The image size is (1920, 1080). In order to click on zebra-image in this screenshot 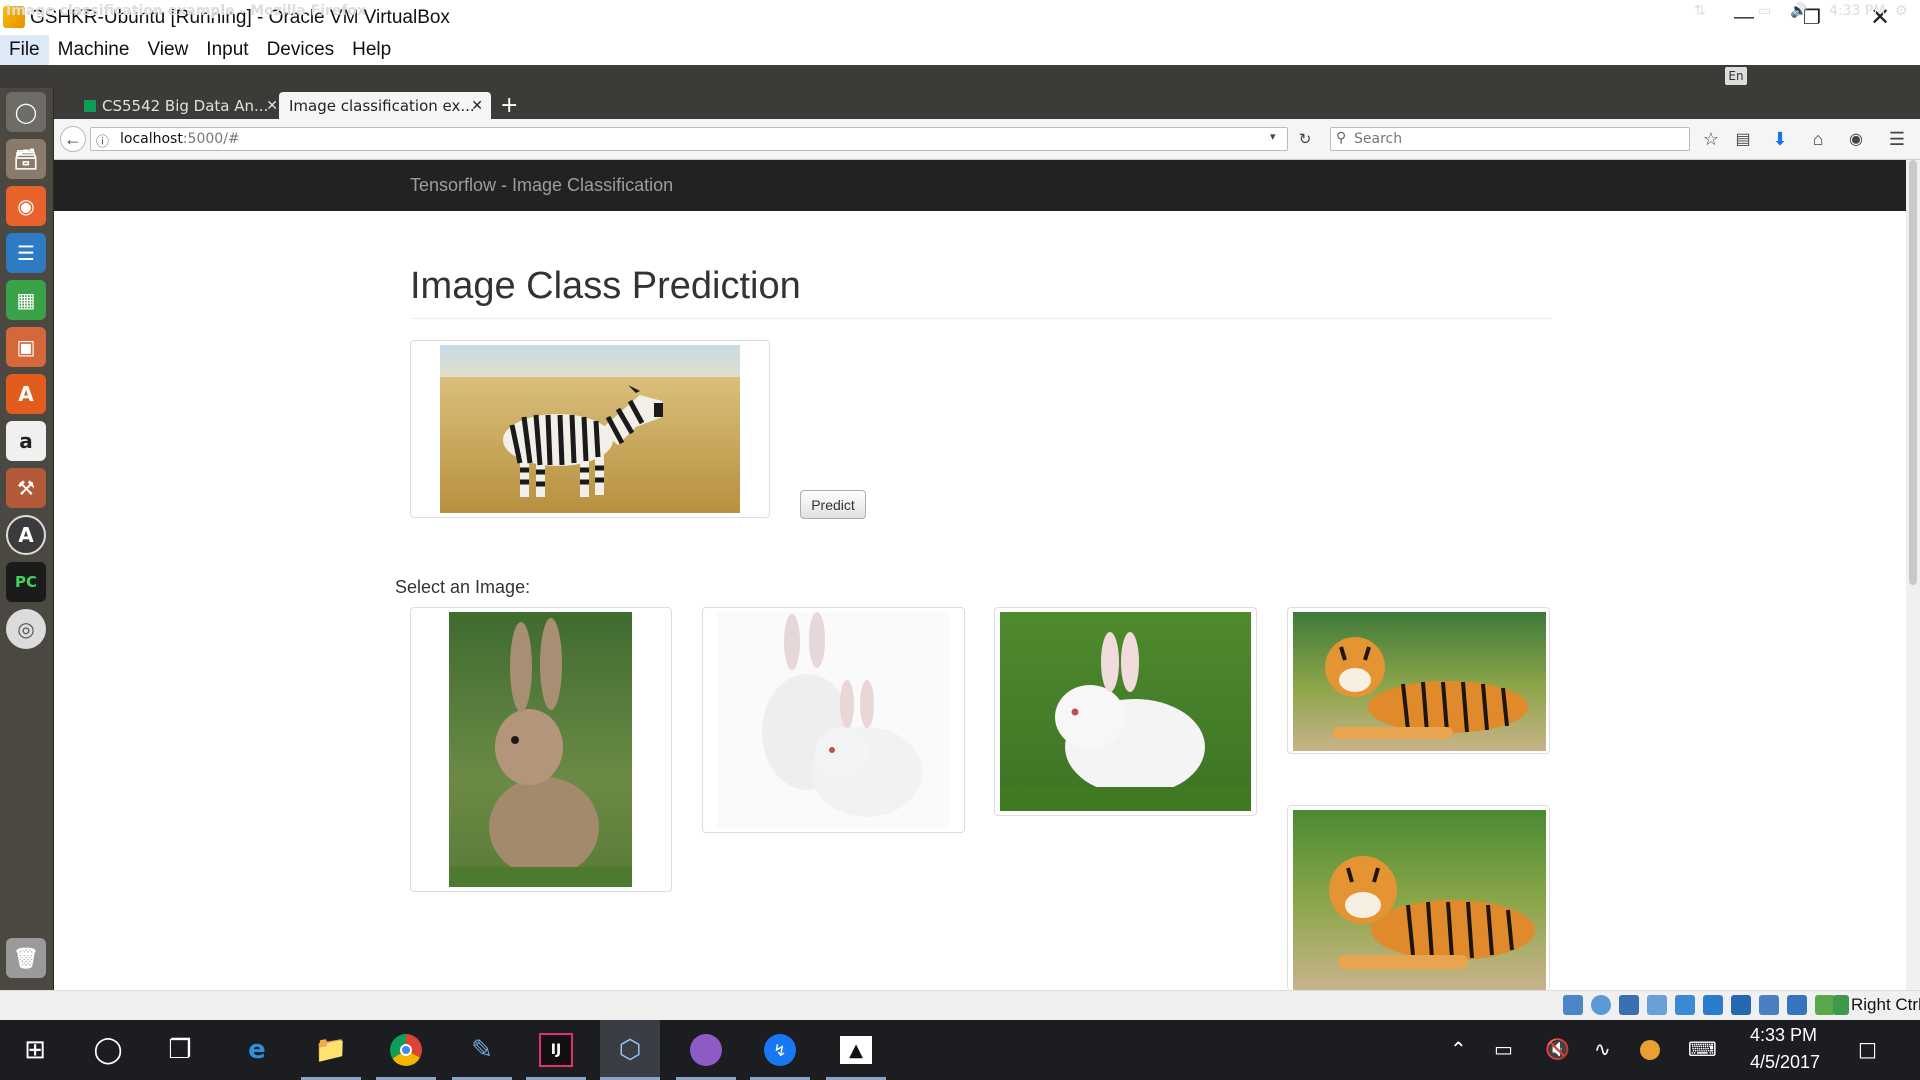, I will do `click(590, 429)`.